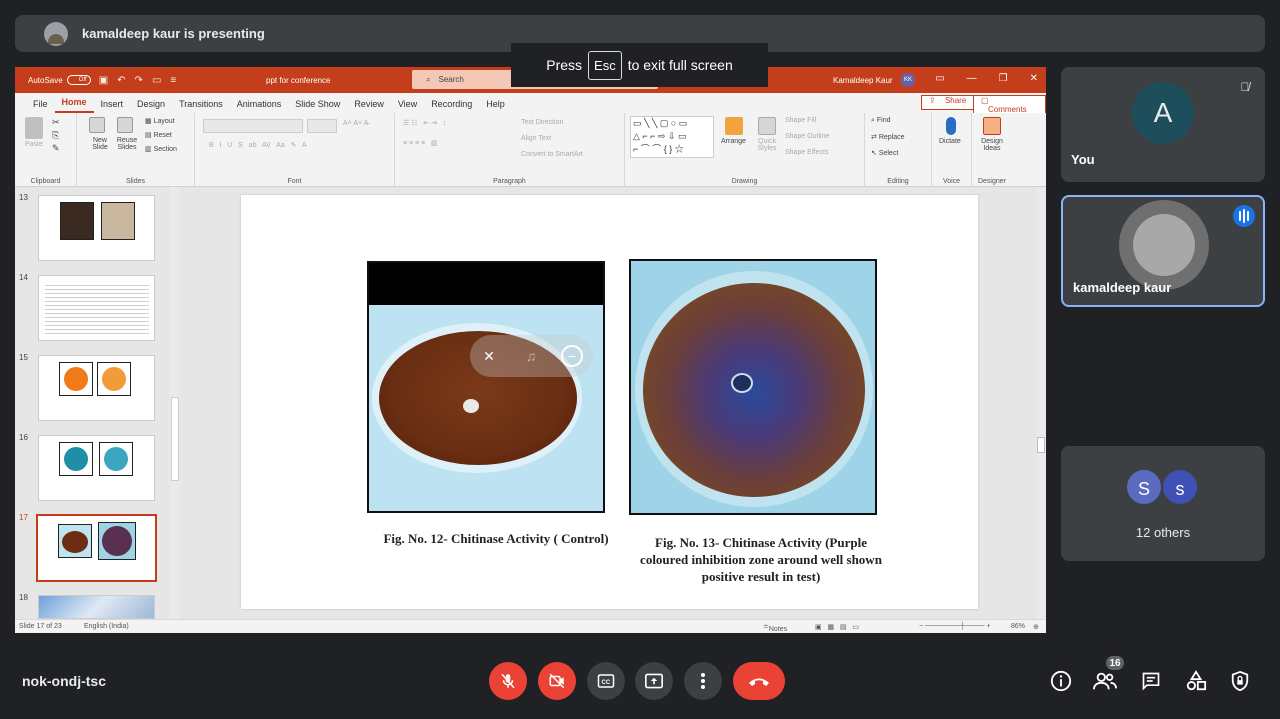 The image size is (1280, 719). Describe the element at coordinates (759, 681) in the screenshot. I see `leave-call-button` at that location.